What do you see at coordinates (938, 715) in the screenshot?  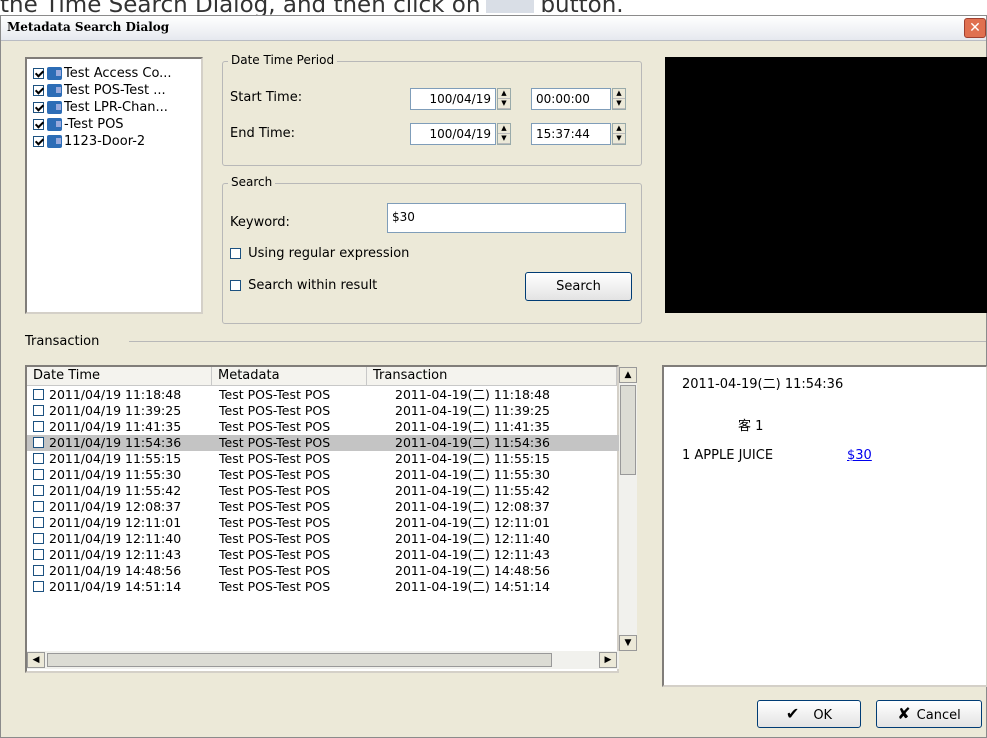 I see `cancel-label: Cancel` at bounding box center [938, 715].